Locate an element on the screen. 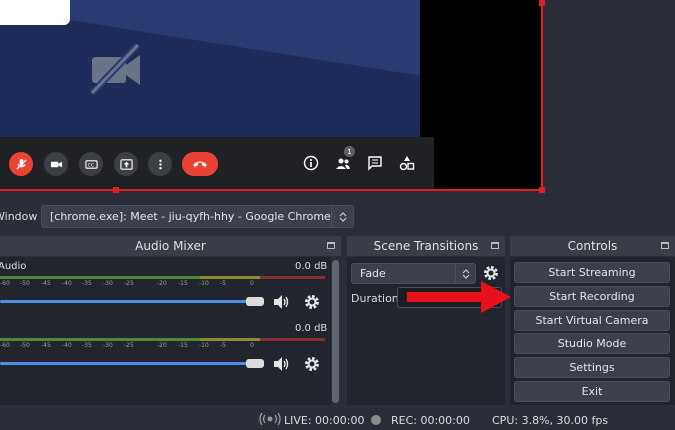 The height and width of the screenshot is (430, 675). meet-side-panel is located at coordinates (487, 94).